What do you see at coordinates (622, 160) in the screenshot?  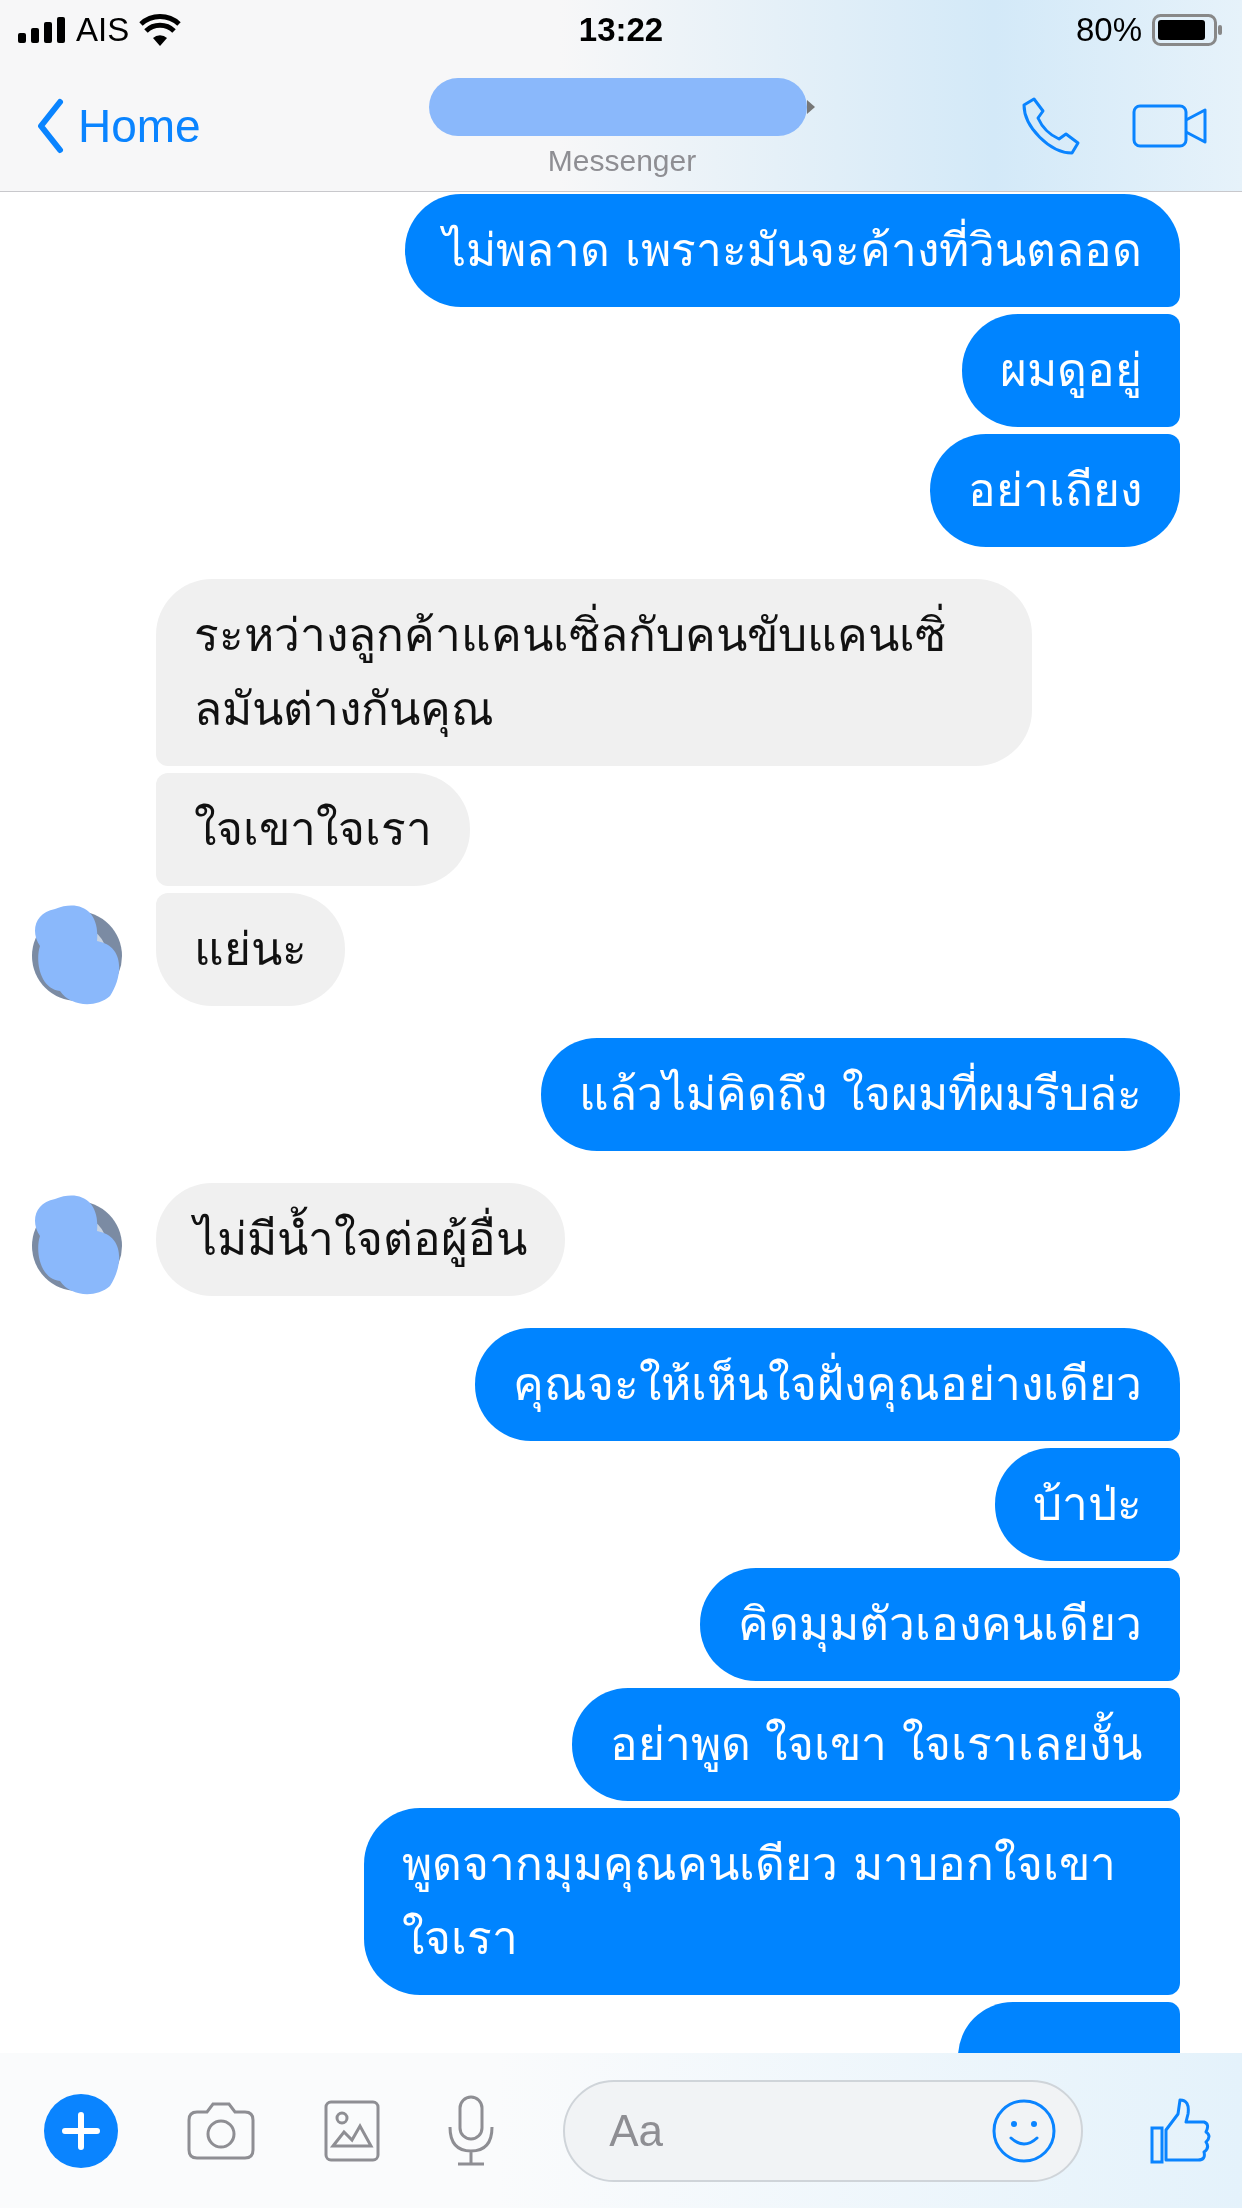 I see `app-subtitle: Messenger` at bounding box center [622, 160].